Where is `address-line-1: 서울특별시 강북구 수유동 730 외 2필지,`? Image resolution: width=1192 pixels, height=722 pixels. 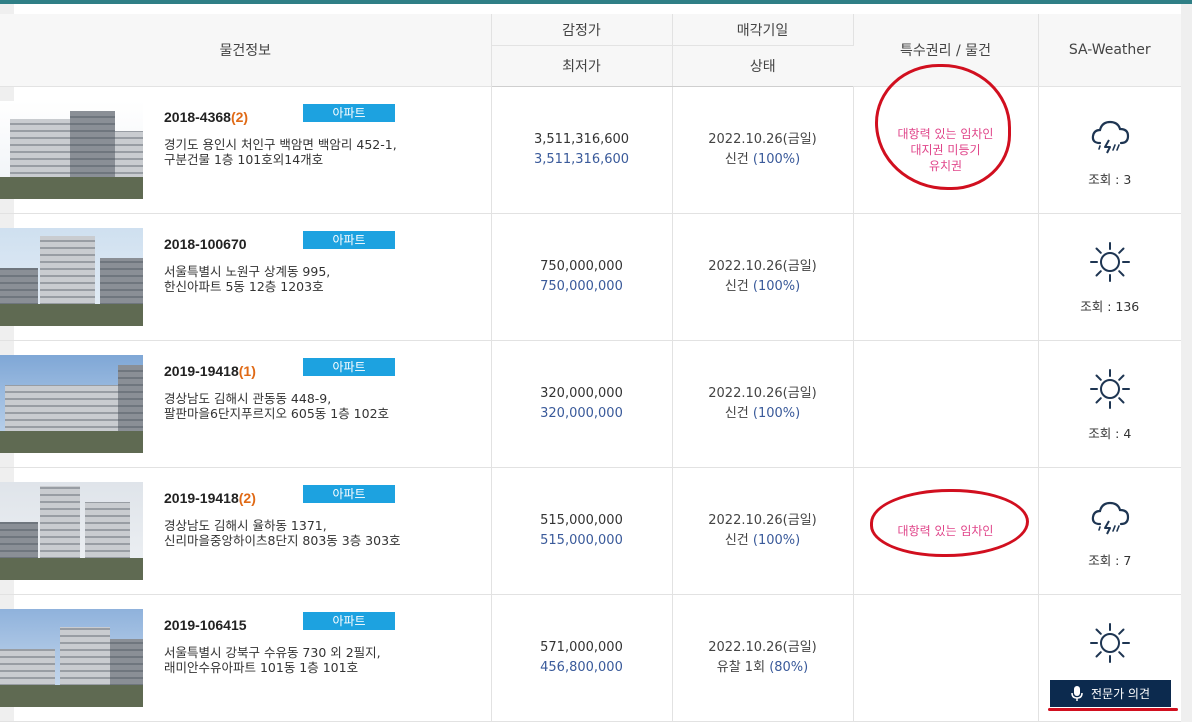
address-line-1: 서울특별시 강북구 수유동 730 외 2필지, is located at coordinates (272, 652).